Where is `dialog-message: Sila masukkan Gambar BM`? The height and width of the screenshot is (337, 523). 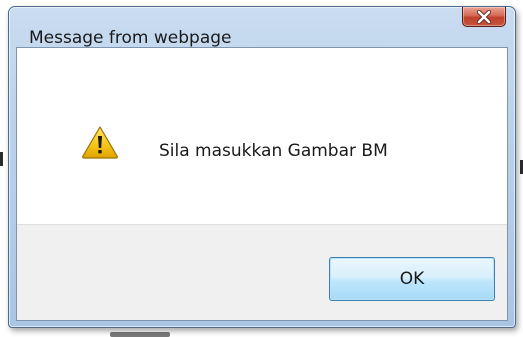
dialog-message: Sila masukkan Gambar BM is located at coordinates (273, 151).